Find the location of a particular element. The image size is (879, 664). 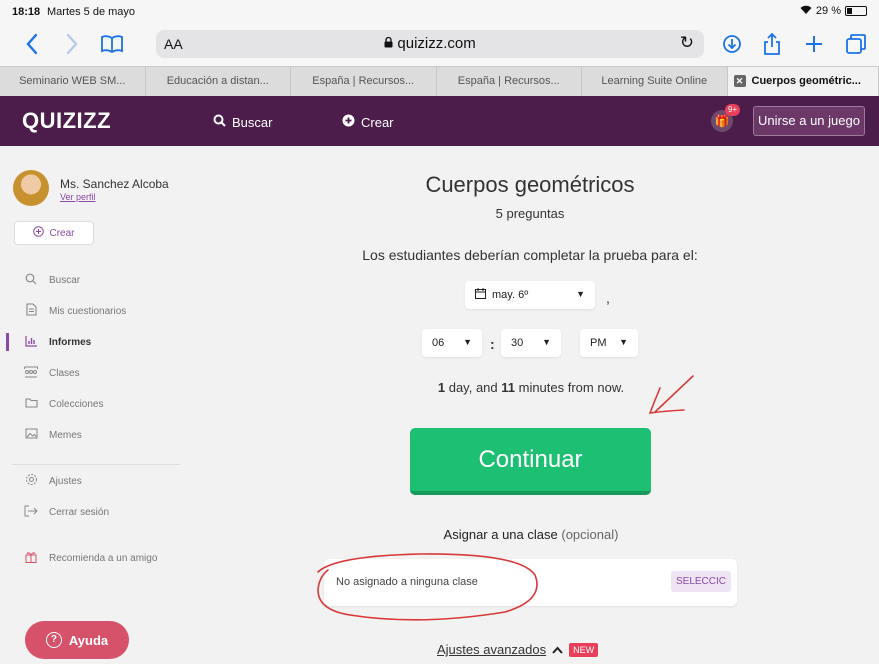

search-icon is located at coordinates (31, 280).